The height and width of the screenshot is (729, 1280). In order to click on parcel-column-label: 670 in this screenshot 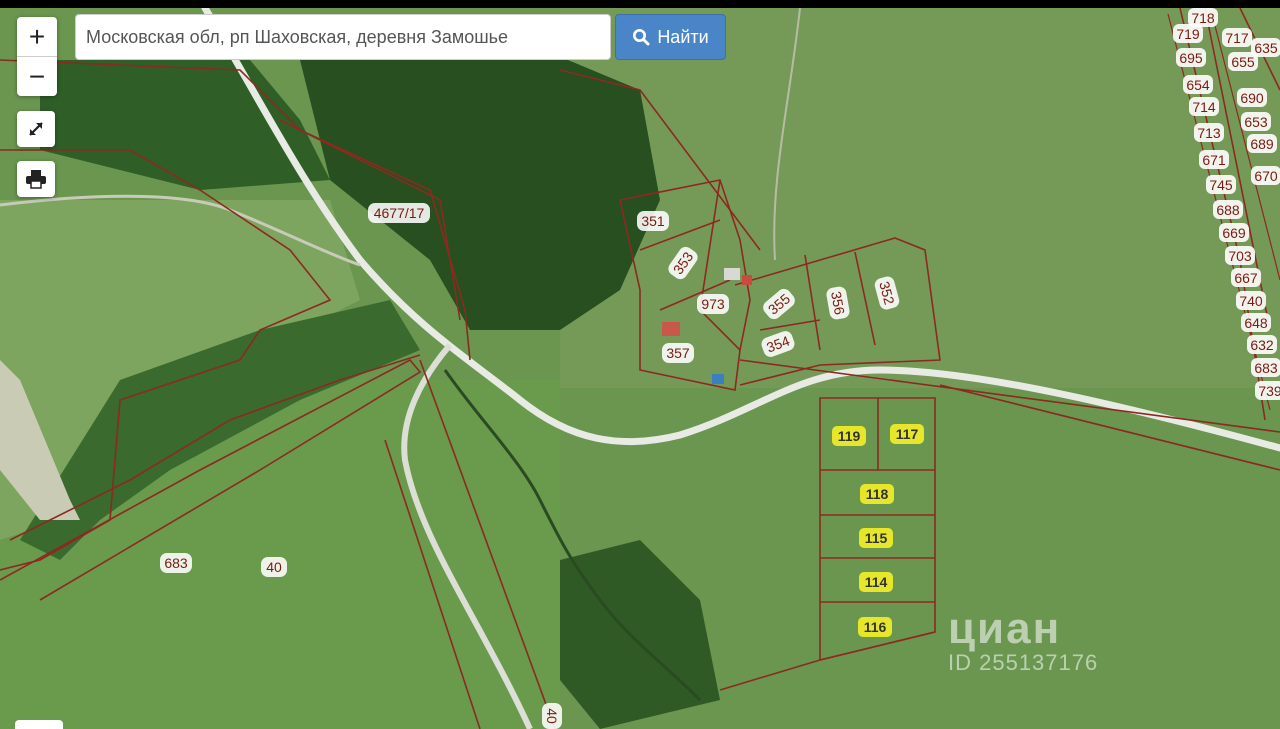, I will do `click(1265, 175)`.